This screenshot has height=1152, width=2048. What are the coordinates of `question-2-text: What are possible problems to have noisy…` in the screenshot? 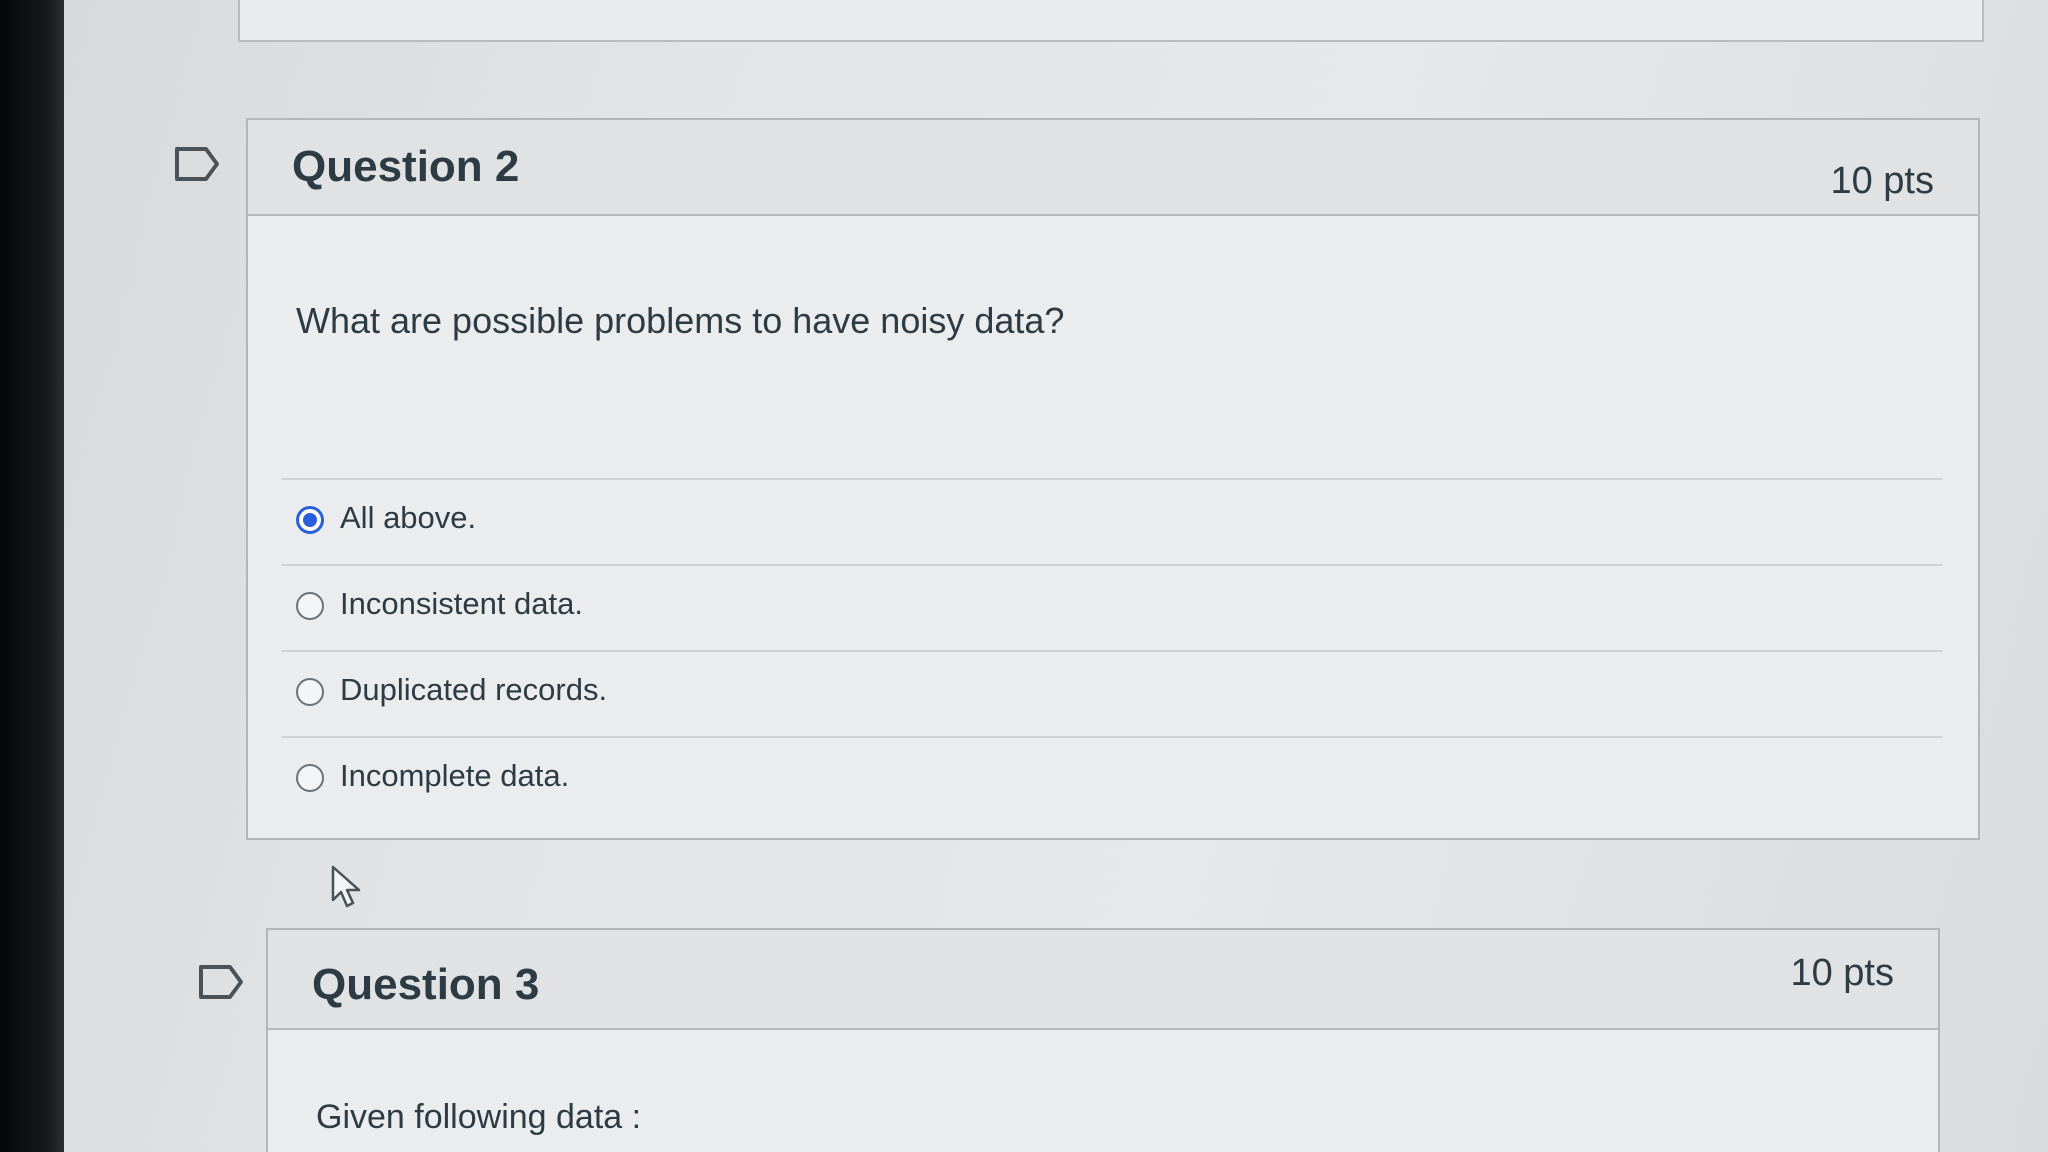 It's located at (680, 320).